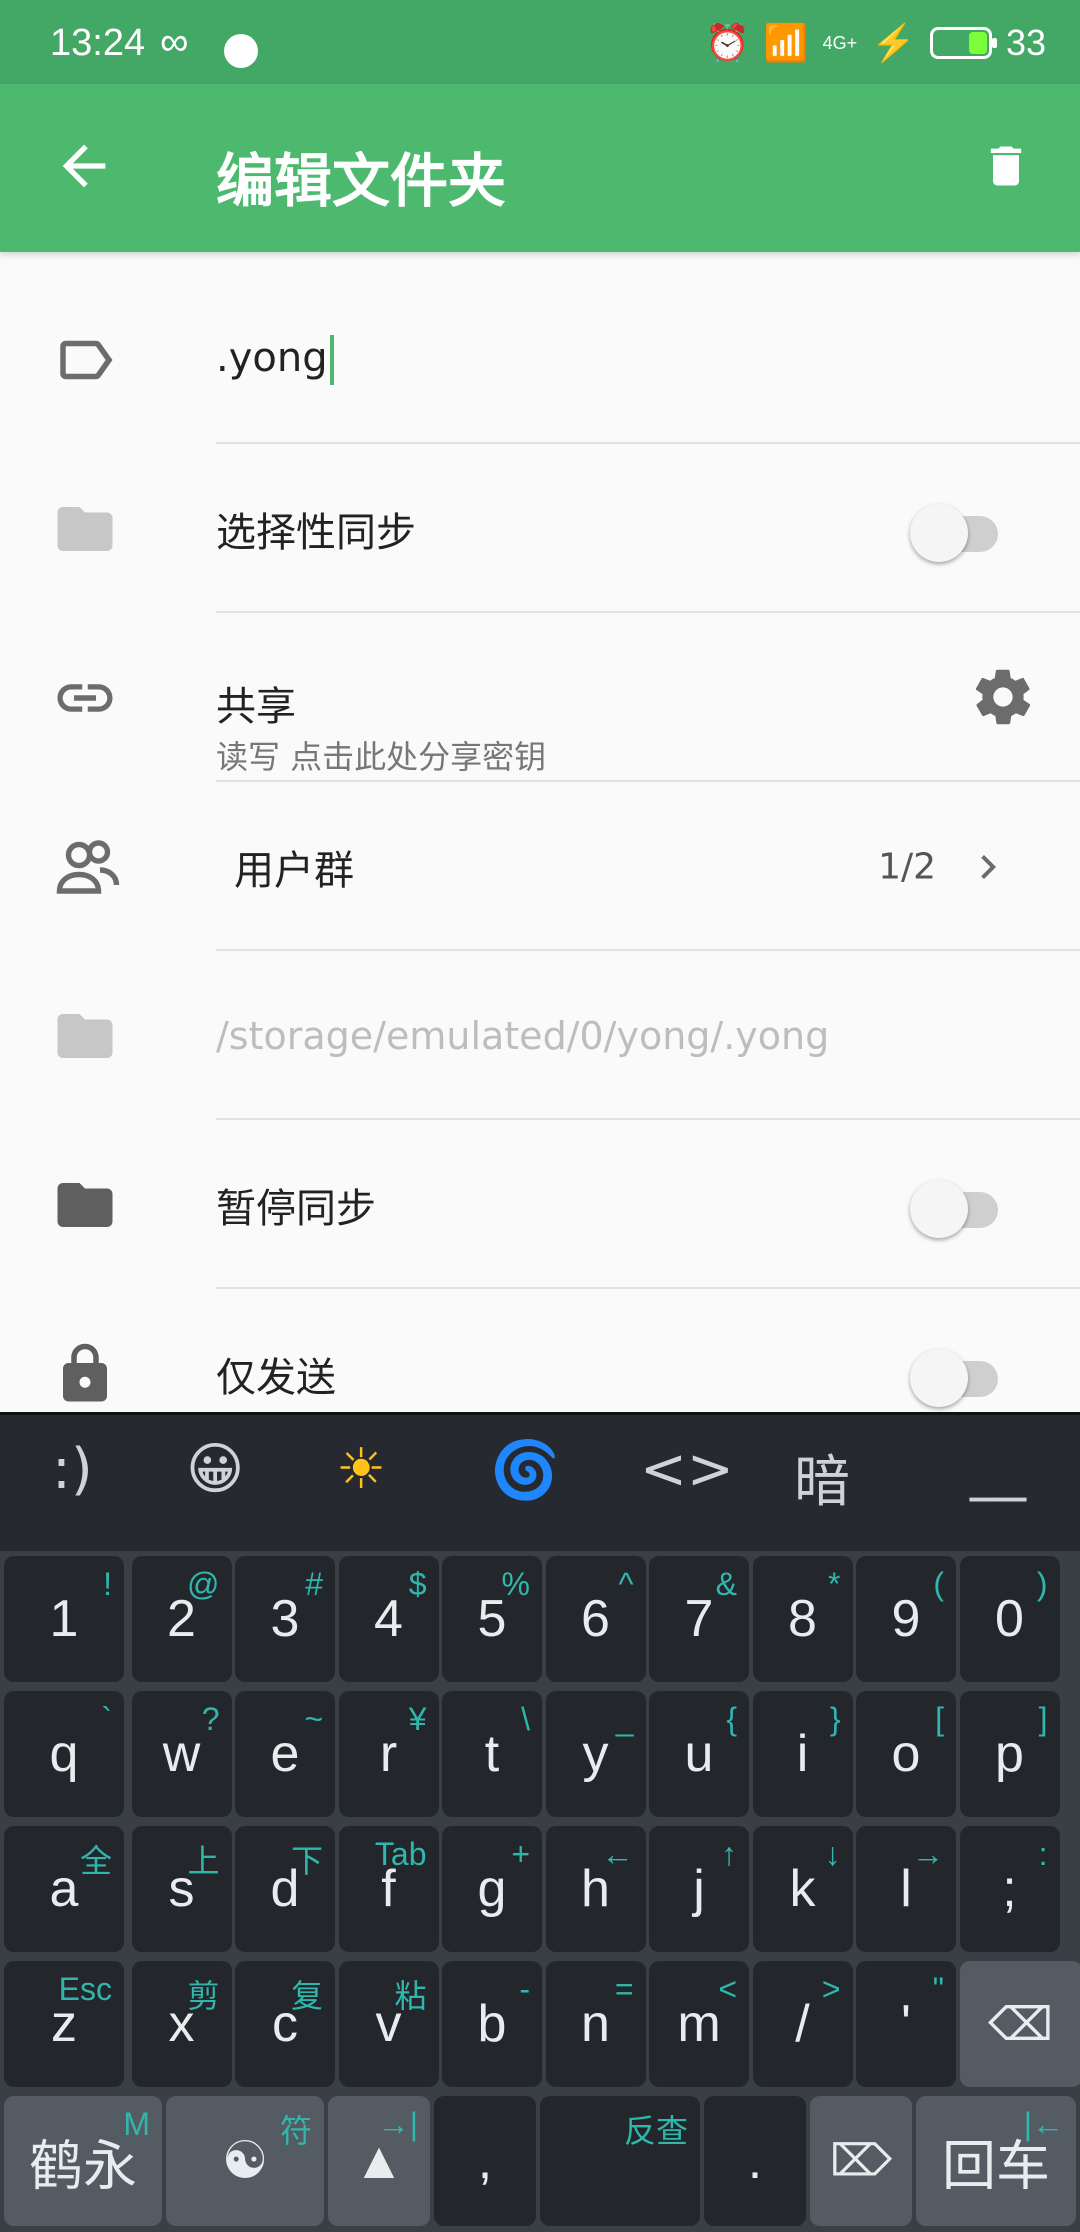 This screenshot has height=2232, width=1080. What do you see at coordinates (523, 1036) in the screenshot?
I see `folder-path: /storage/emulated/0/yong/.yong` at bounding box center [523, 1036].